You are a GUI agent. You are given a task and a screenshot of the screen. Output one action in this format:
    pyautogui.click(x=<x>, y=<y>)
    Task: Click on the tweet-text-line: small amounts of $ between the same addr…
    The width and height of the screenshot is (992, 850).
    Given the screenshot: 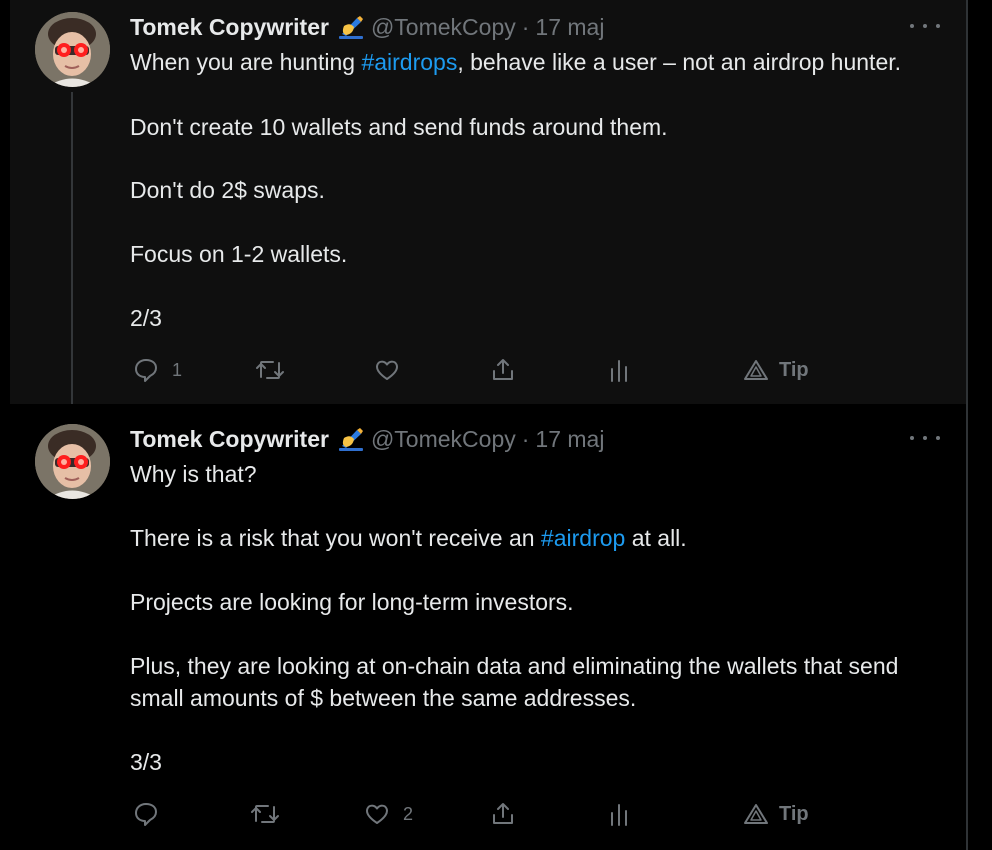 What is the action you would take?
    pyautogui.click(x=383, y=698)
    